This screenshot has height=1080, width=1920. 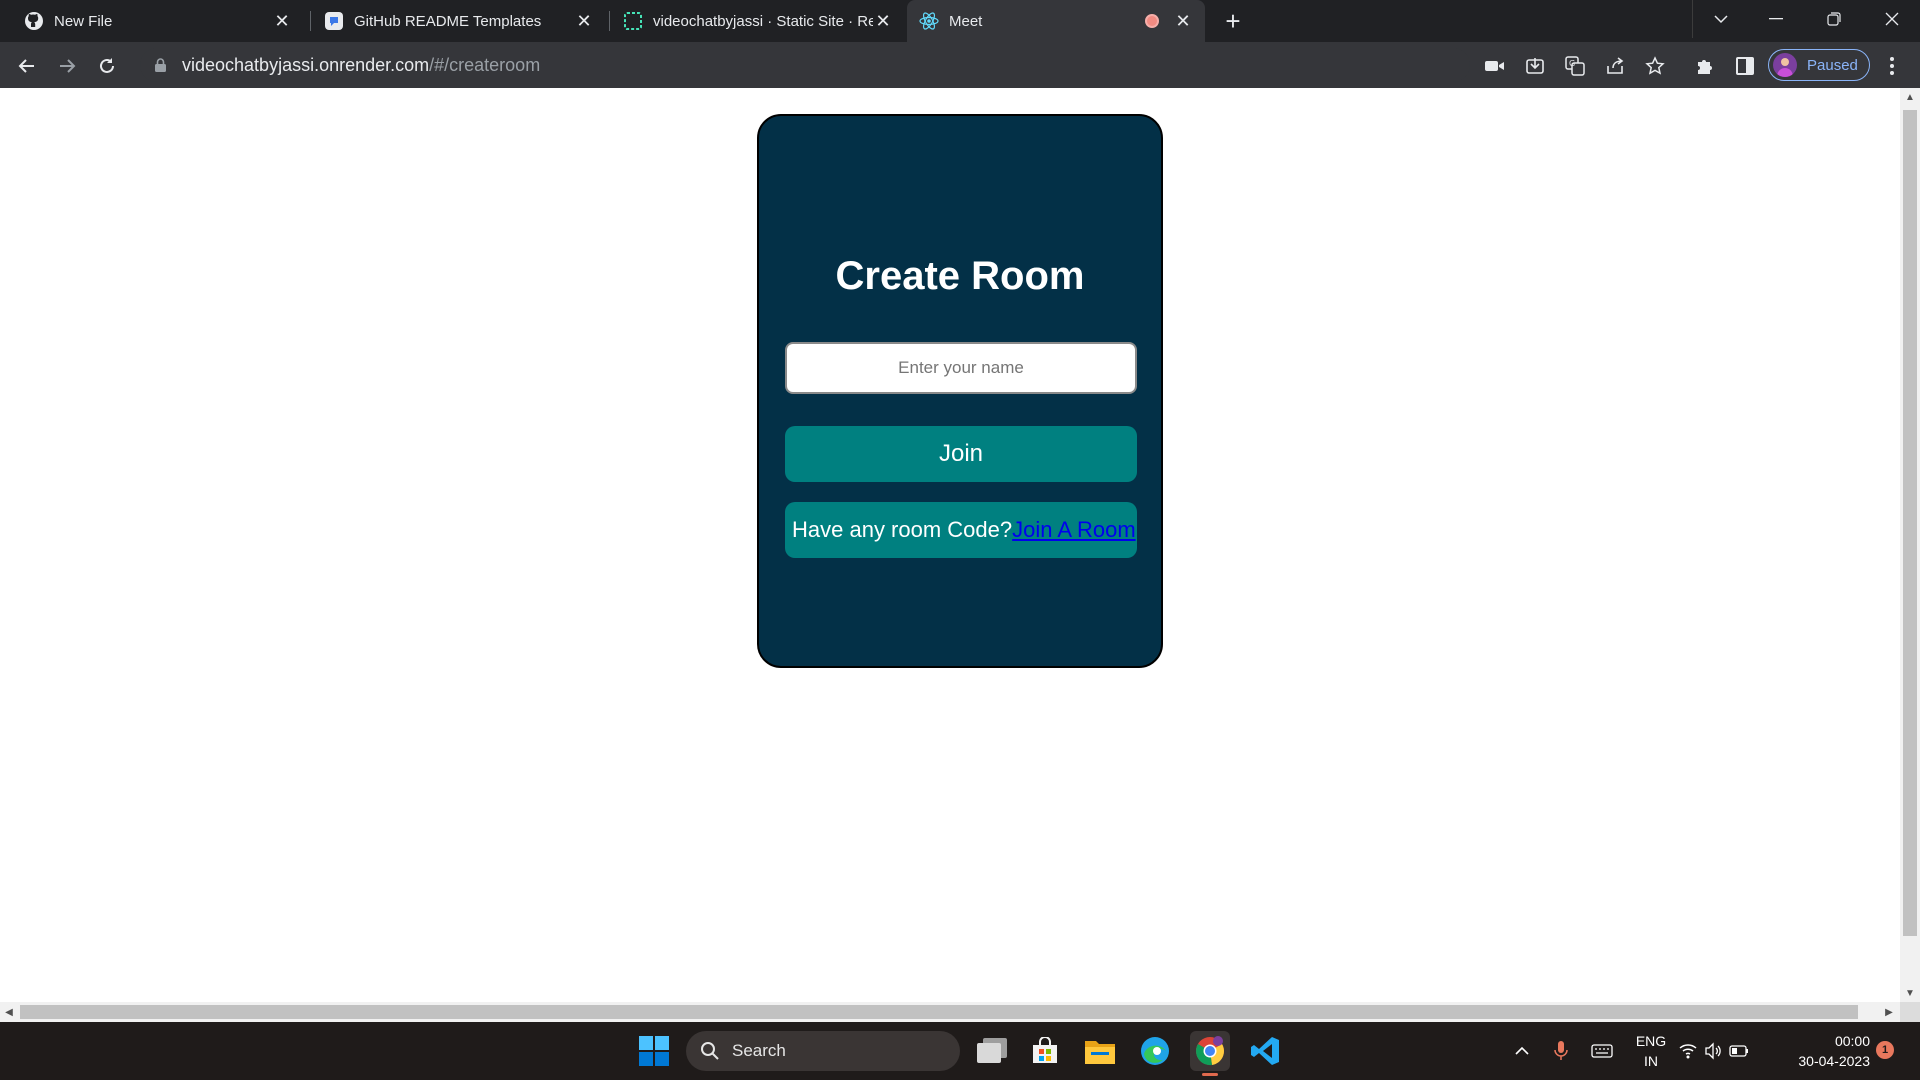 What do you see at coordinates (306, 64) in the screenshot?
I see `url-host: videochatbyjassi.onrender.com` at bounding box center [306, 64].